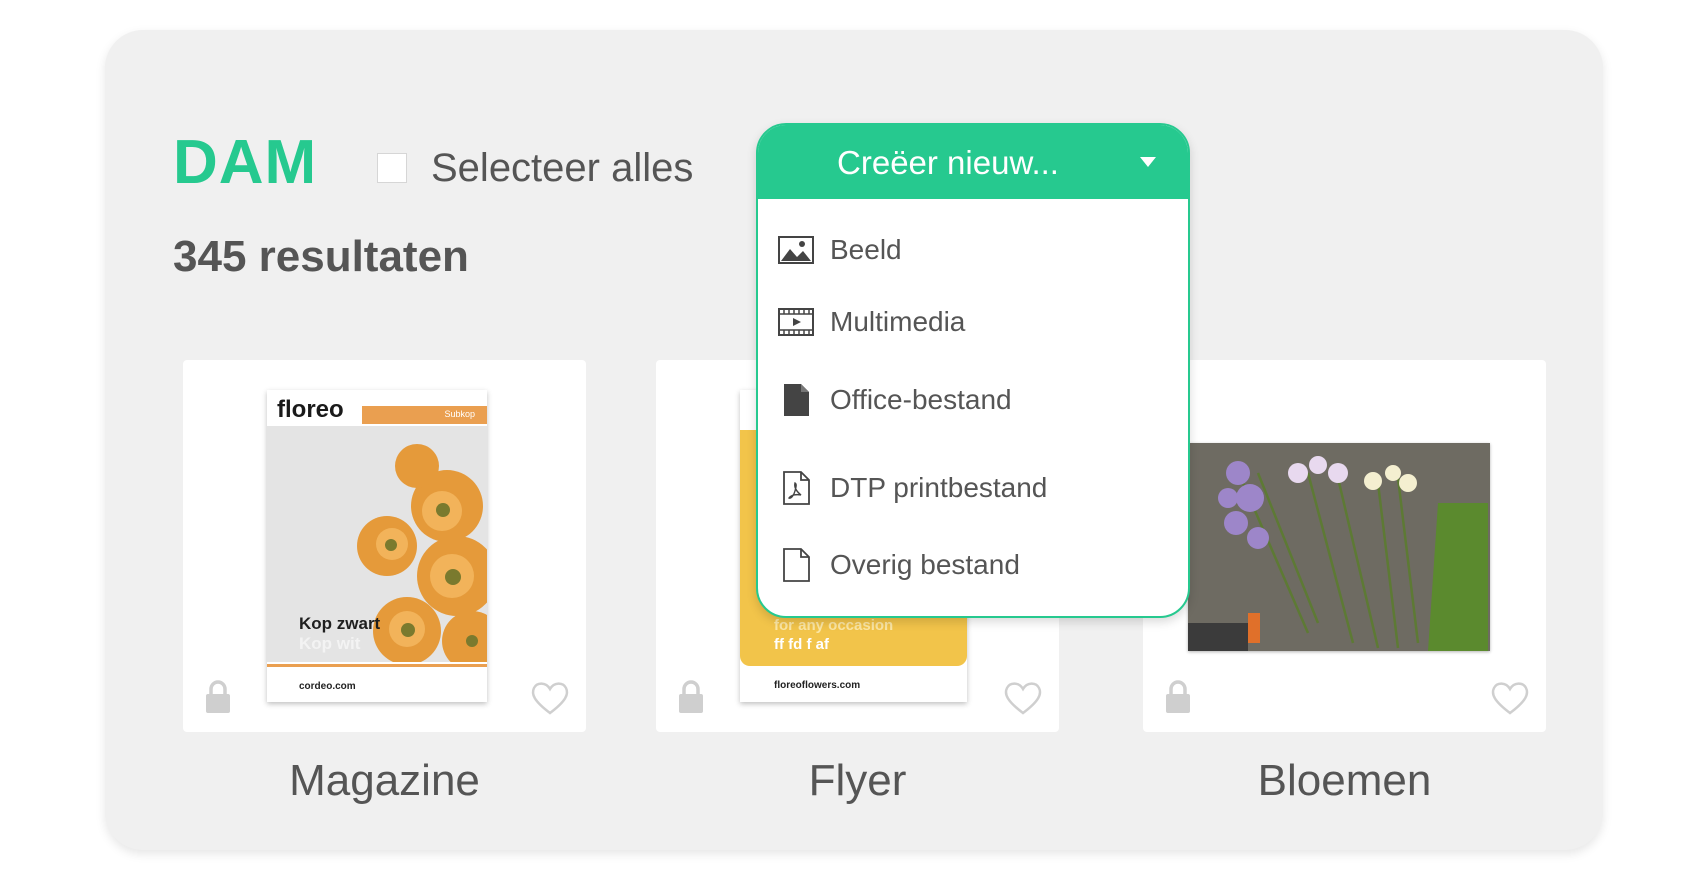  I want to click on flyer-url: floreoflowers.com, so click(817, 685).